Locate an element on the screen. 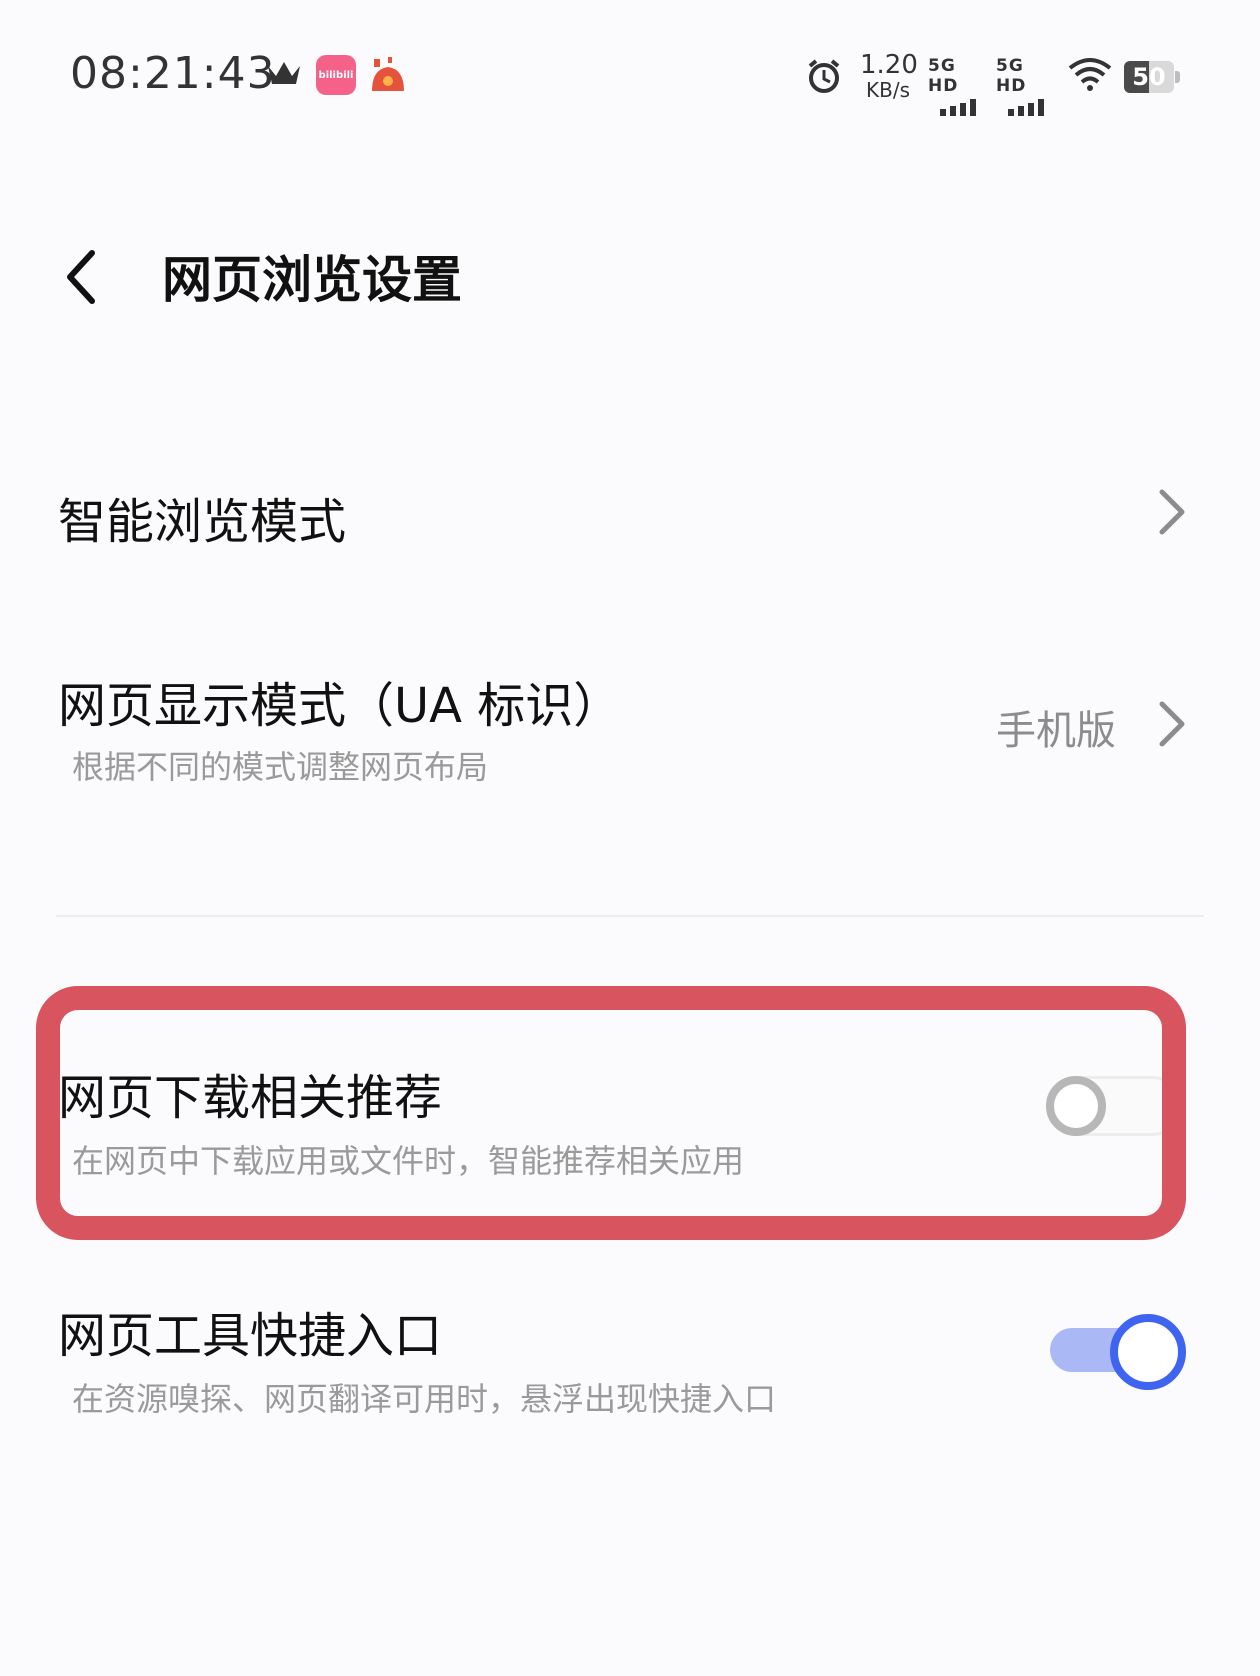  network-speed-unit: KB/s is located at coordinates (888, 90).